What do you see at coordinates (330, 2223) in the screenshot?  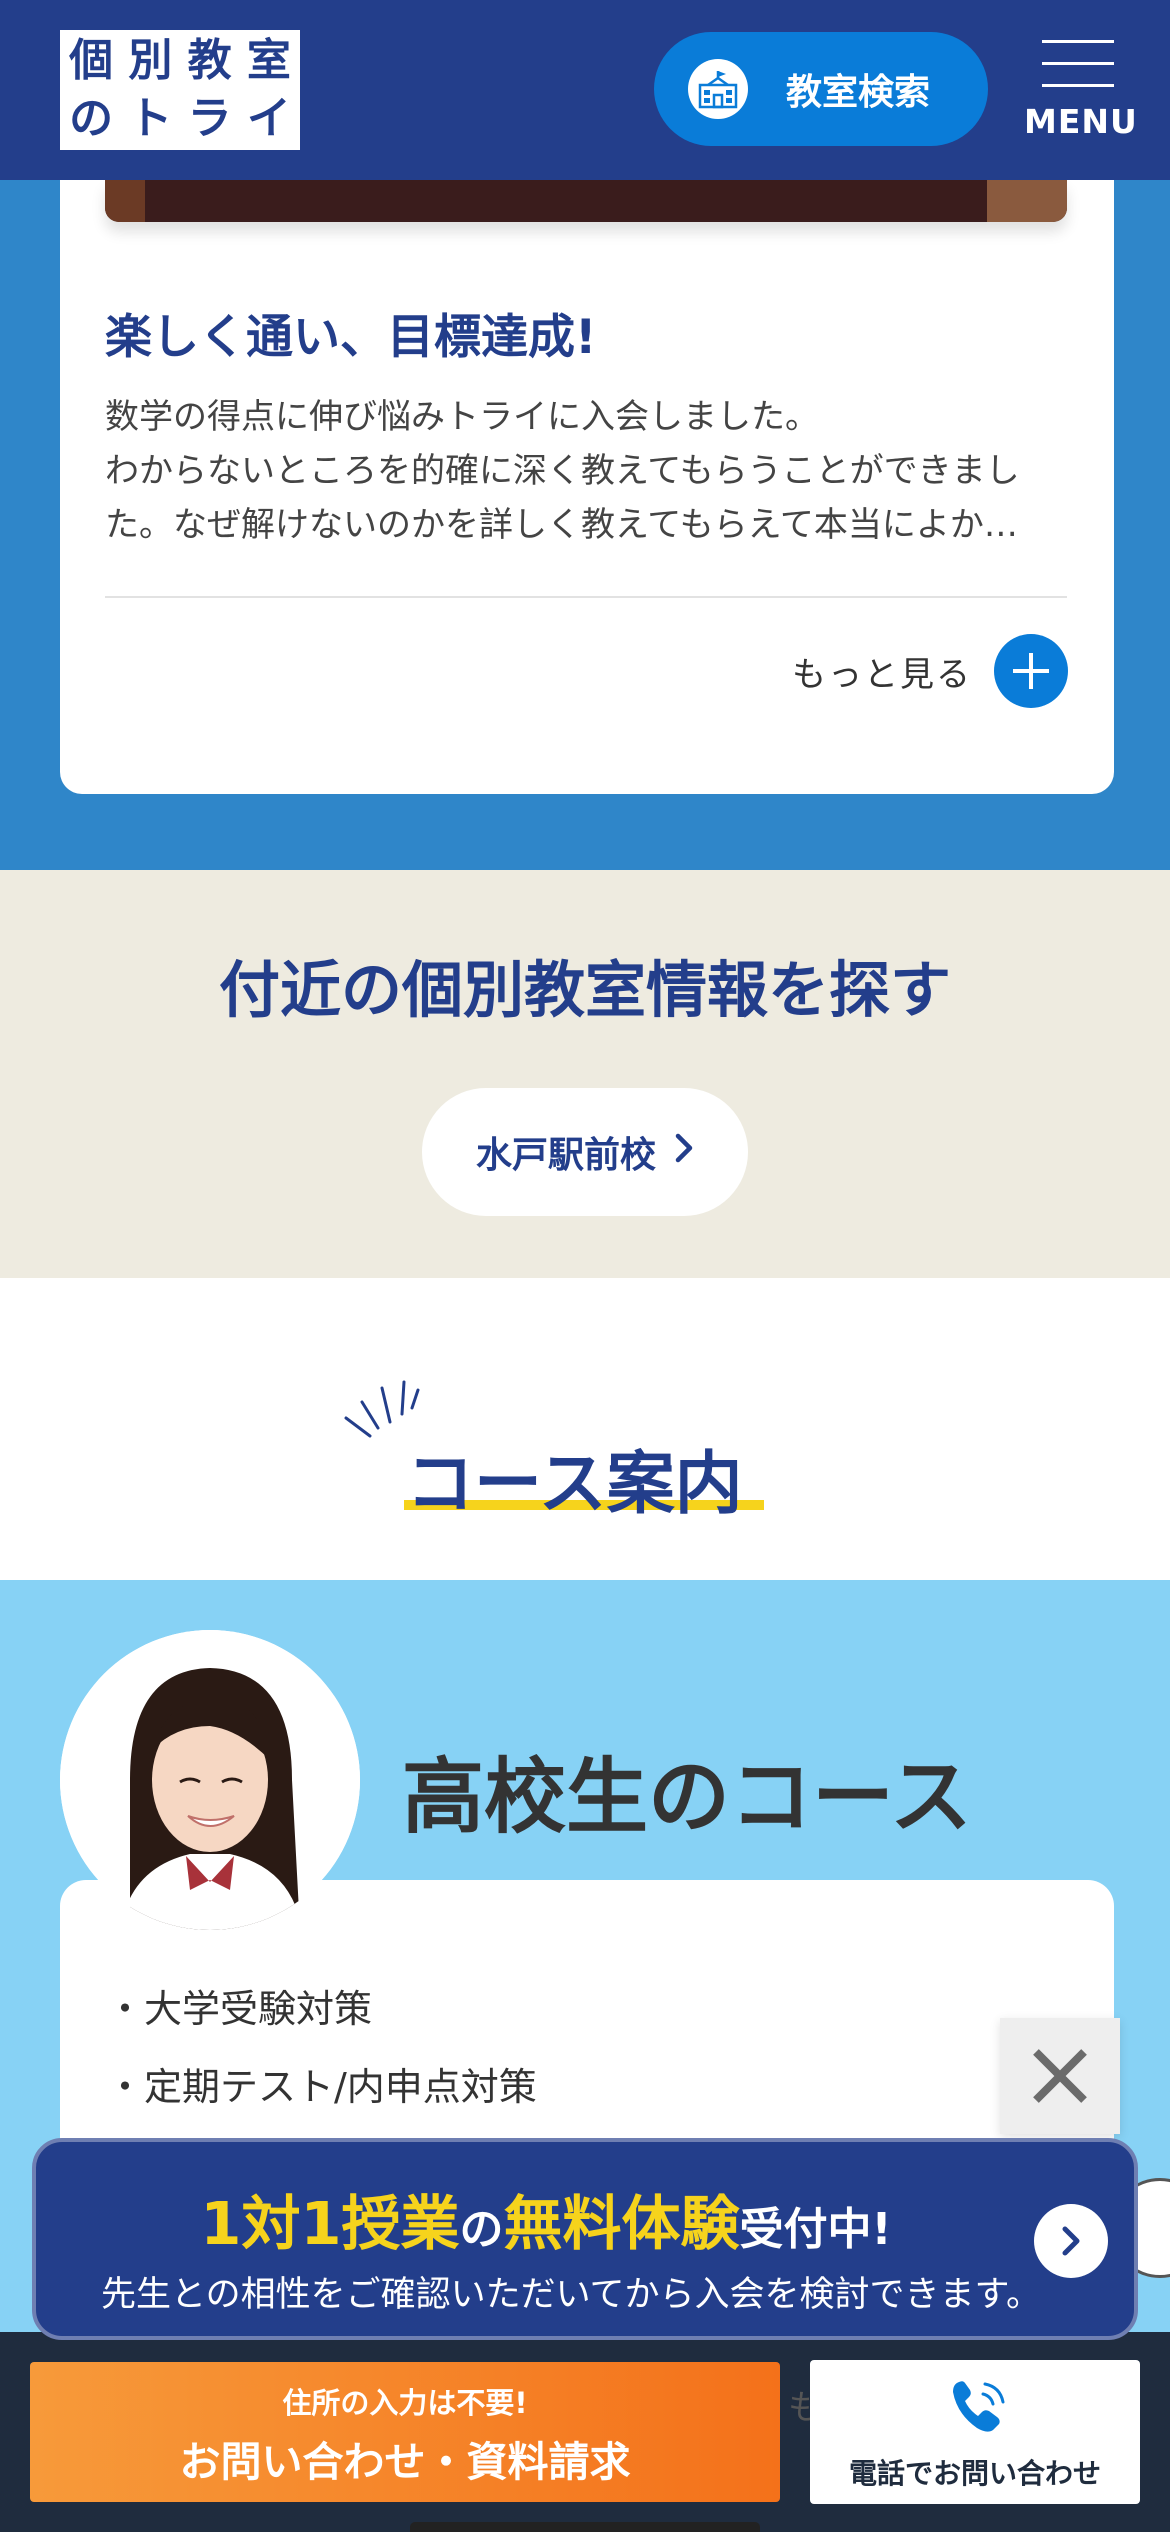 I see `trial-headline-part: 1対1授業` at bounding box center [330, 2223].